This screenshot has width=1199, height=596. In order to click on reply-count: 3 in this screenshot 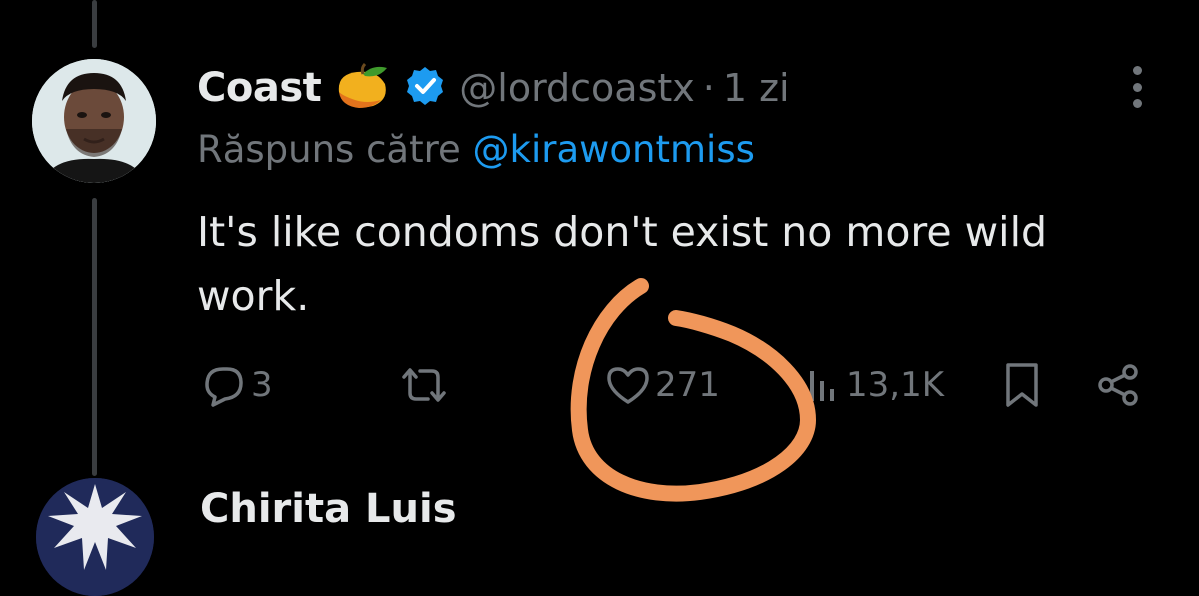, I will do `click(262, 385)`.